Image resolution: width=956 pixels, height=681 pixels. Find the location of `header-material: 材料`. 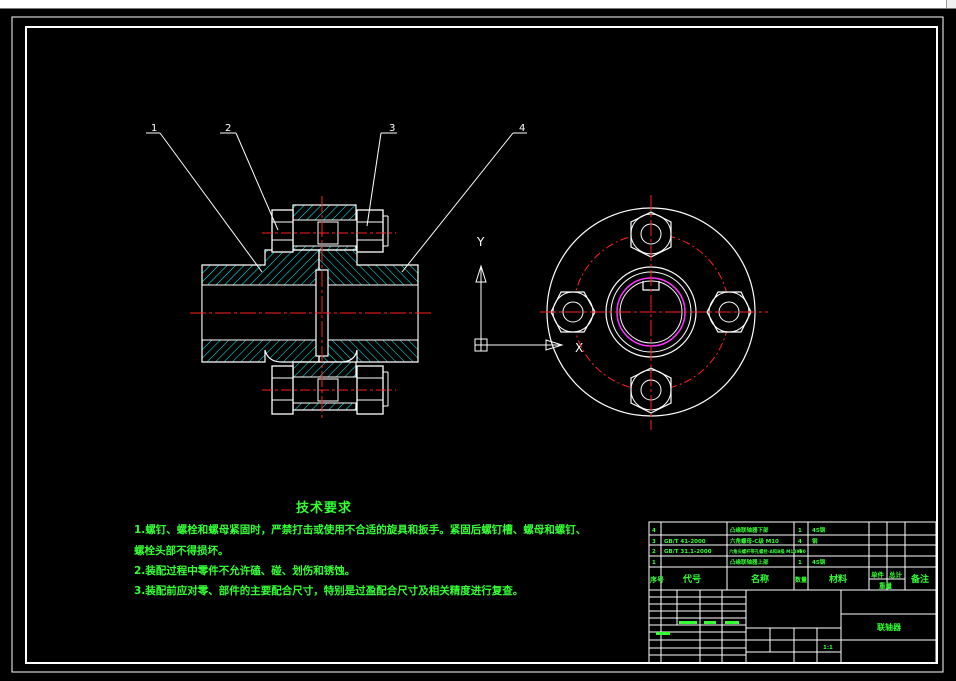

header-material: 材料 is located at coordinates (837, 579).